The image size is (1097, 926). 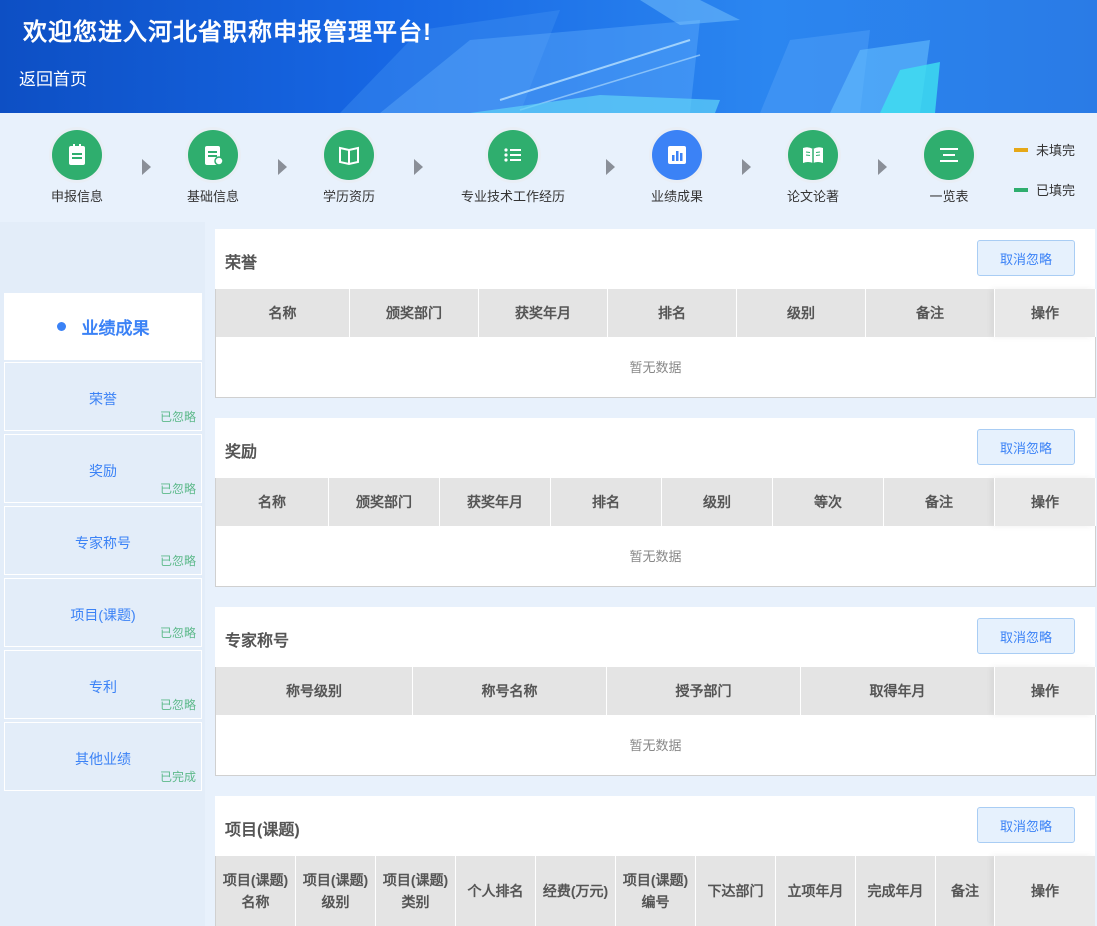 I want to click on column-header: 等次, so click(x=828, y=502).